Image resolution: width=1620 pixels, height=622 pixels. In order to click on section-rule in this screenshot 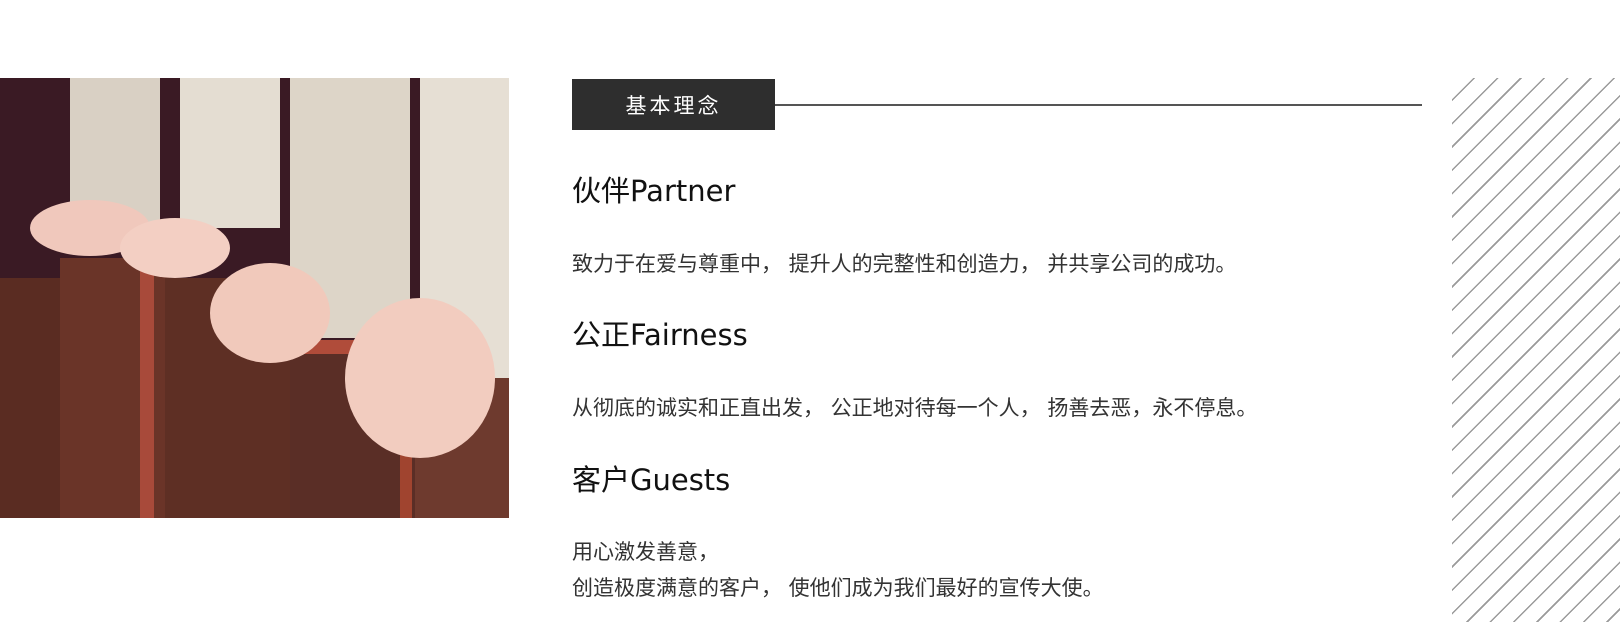, I will do `click(1098, 105)`.